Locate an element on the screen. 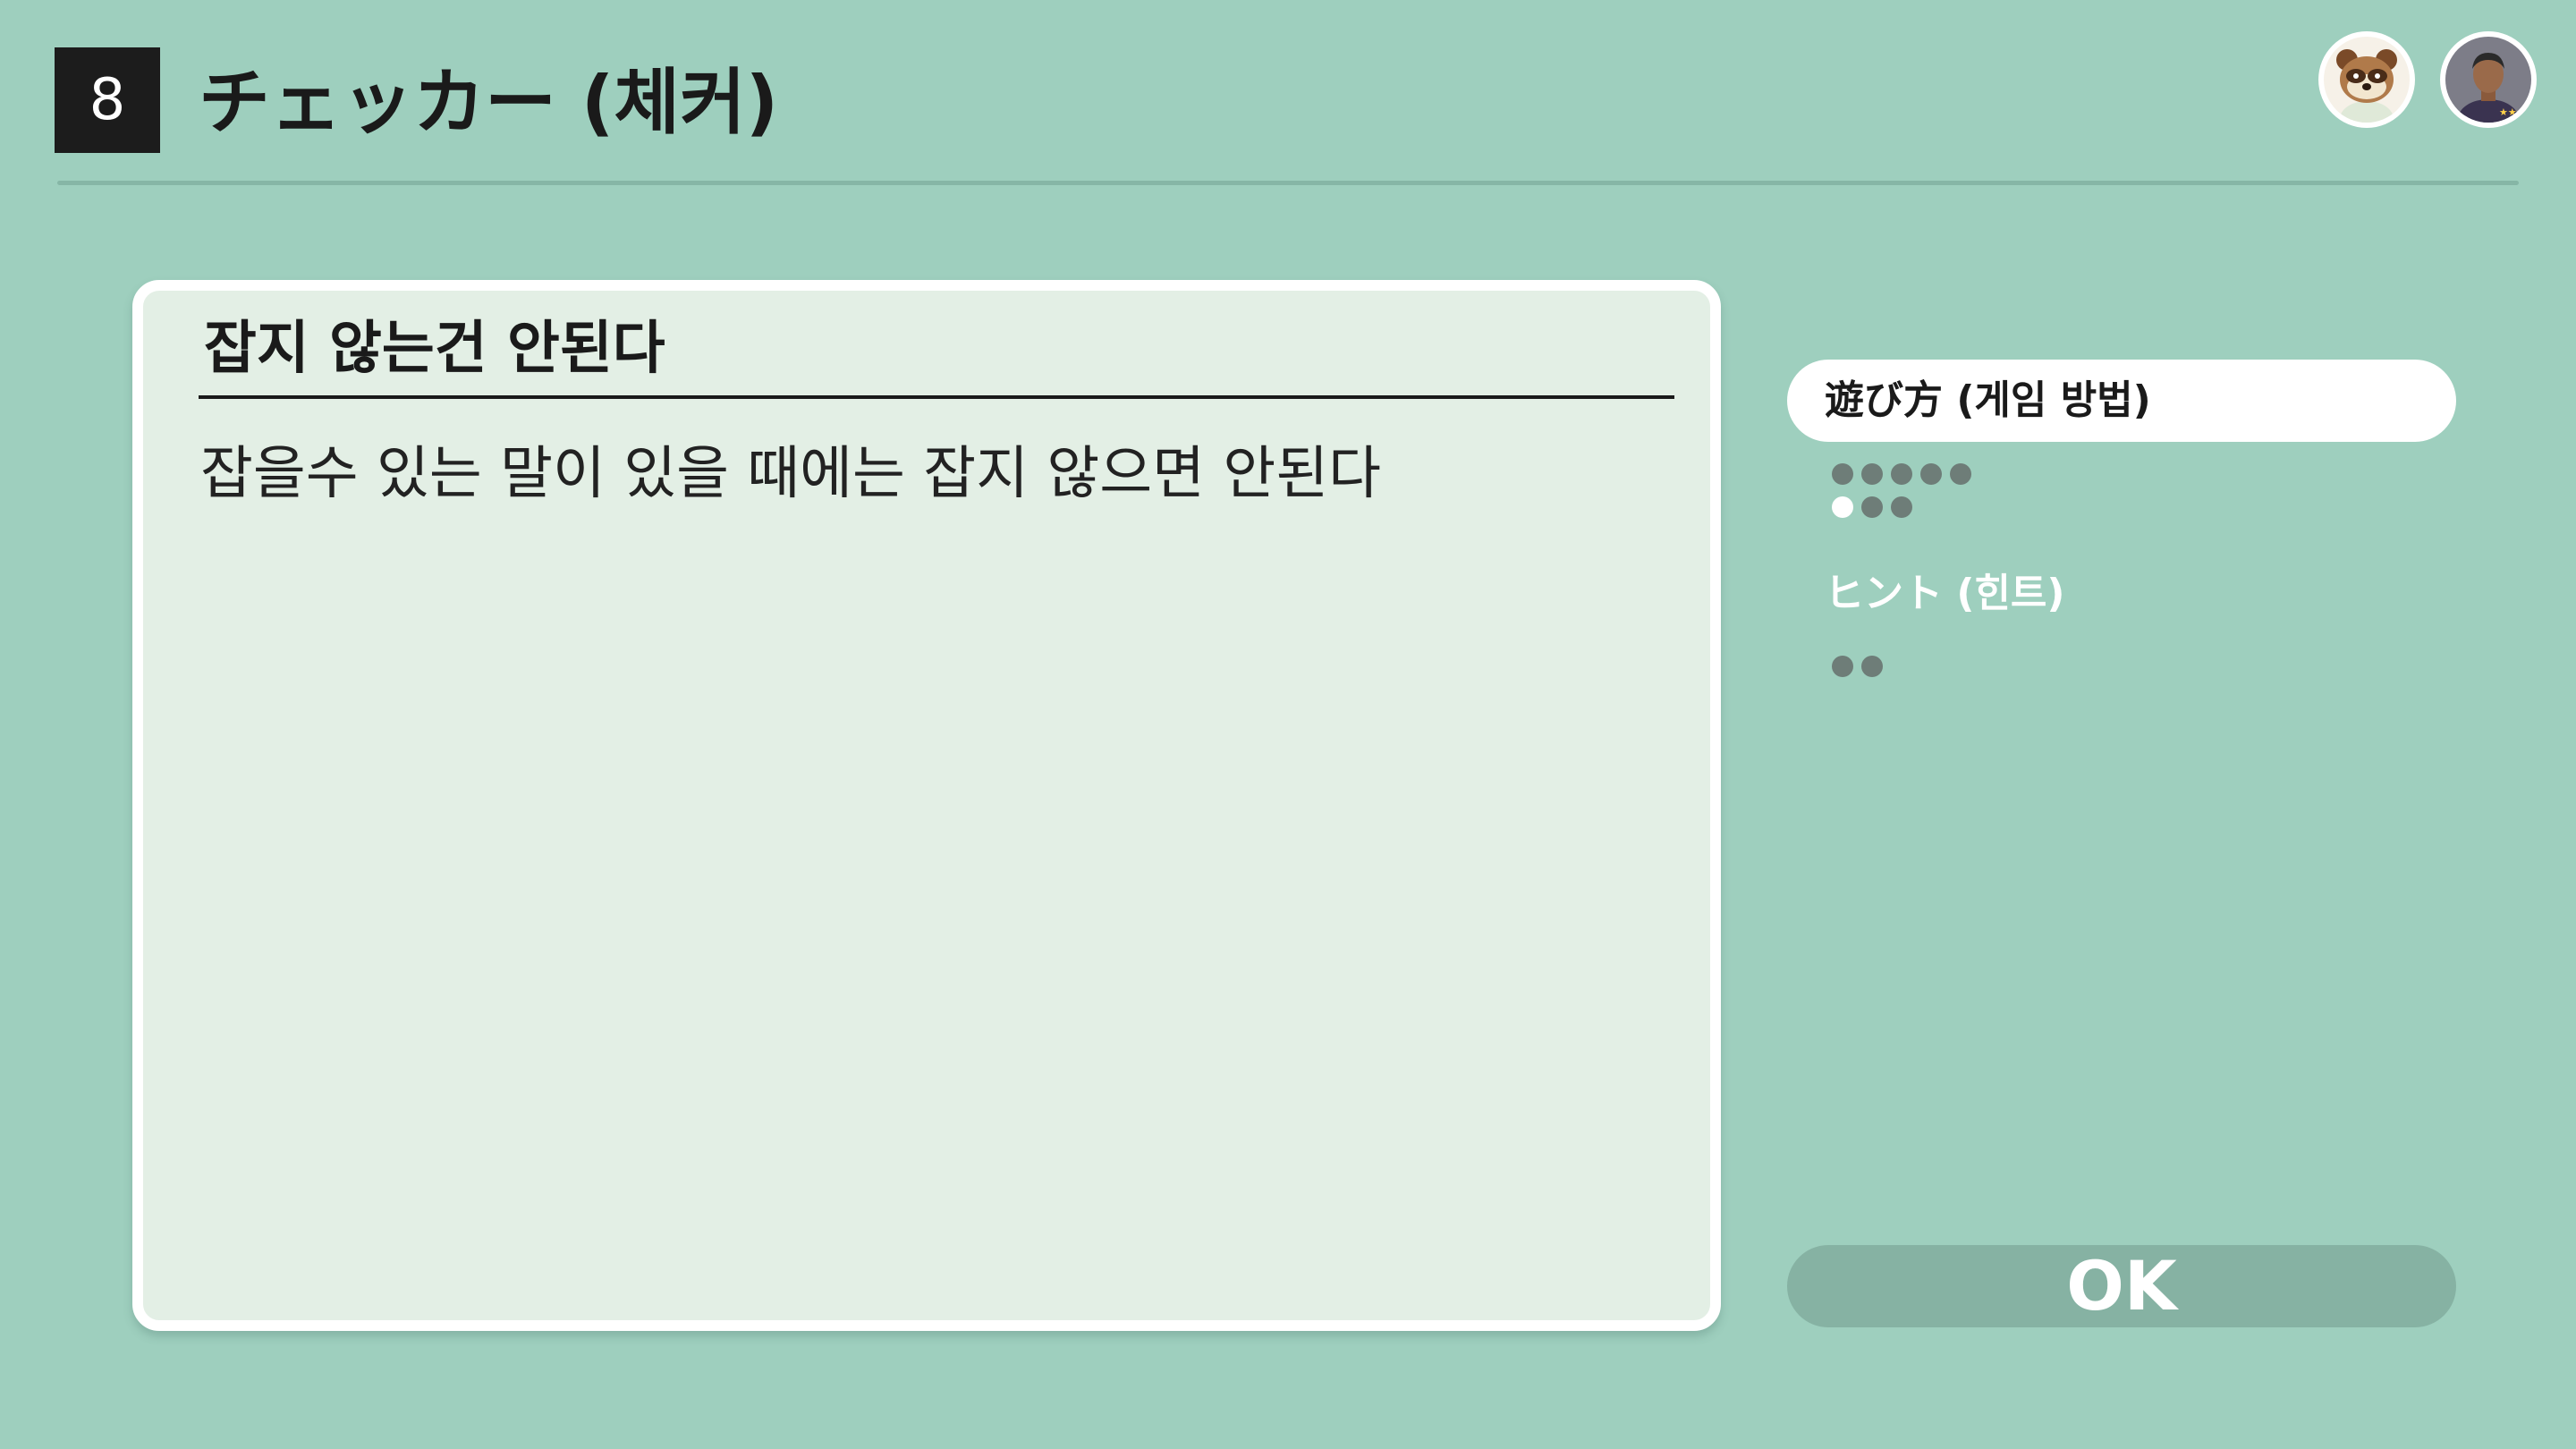 This screenshot has height=1449, width=2576. player-1-avatar is located at coordinates (2366, 79).